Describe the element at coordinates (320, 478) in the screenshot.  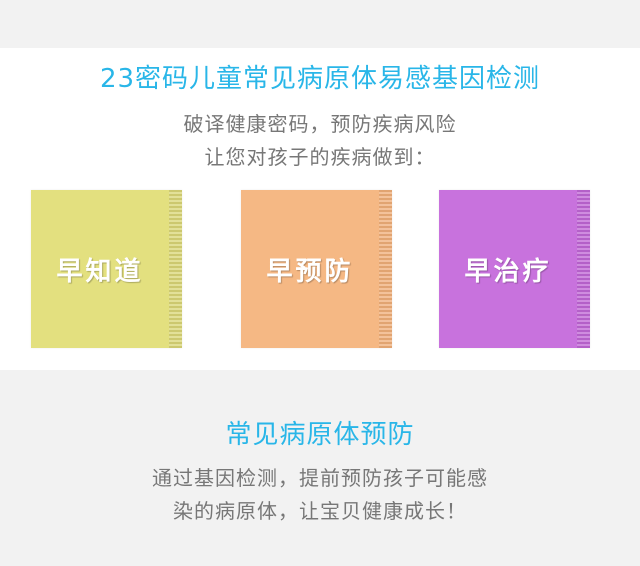
I see `section-desc-line1: 通过基因检测，提前预防孩子可能感` at that location.